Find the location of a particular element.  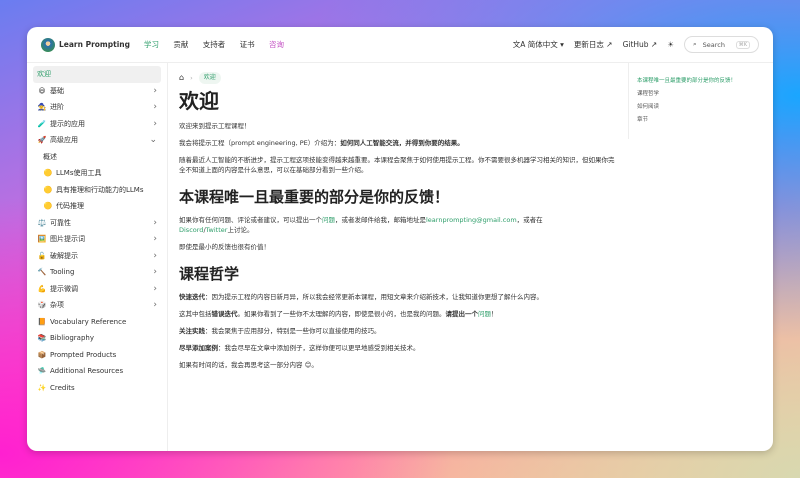

toc-item: 本课程唯一且最重要的部分是你的反馈！ is located at coordinates (698, 81).